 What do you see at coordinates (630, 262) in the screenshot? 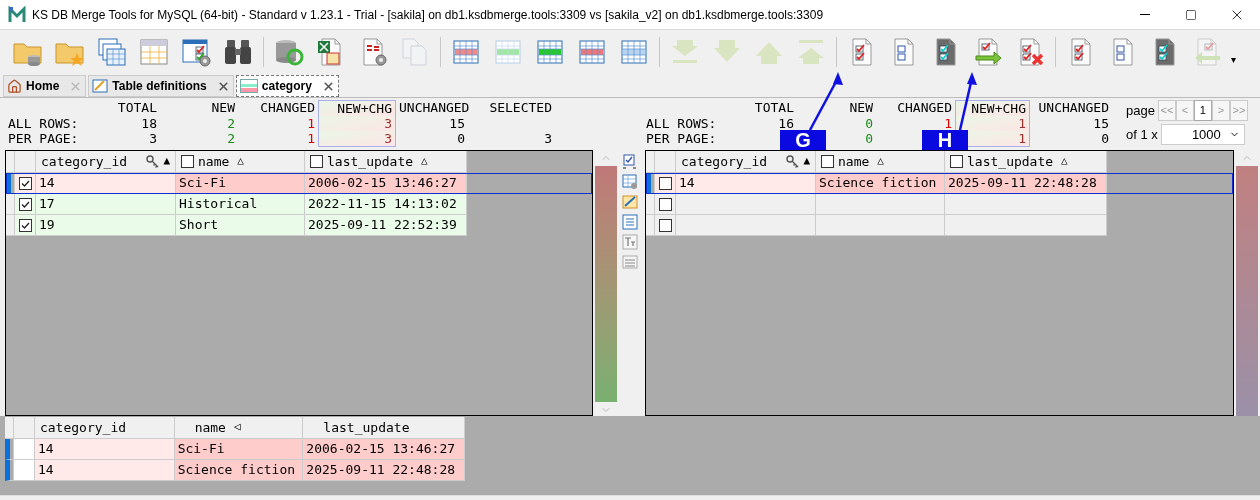
I see `list-icon` at bounding box center [630, 262].